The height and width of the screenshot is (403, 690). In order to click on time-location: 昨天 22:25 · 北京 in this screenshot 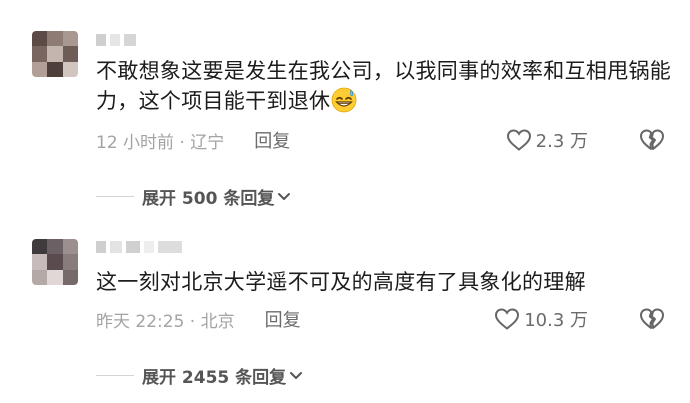, I will do `click(165, 321)`.